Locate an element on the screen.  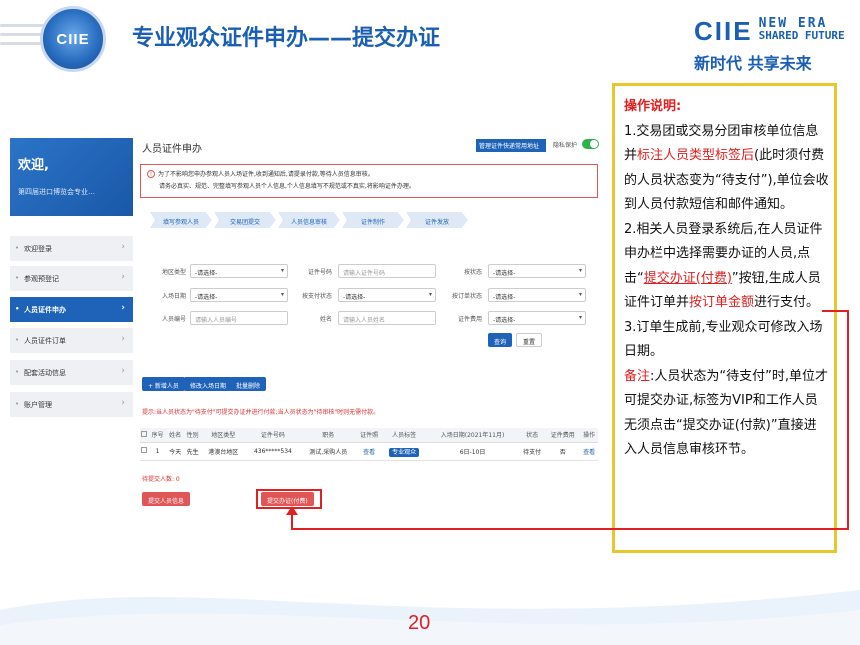
step-1: 填写参观人员 is located at coordinates (181, 220).